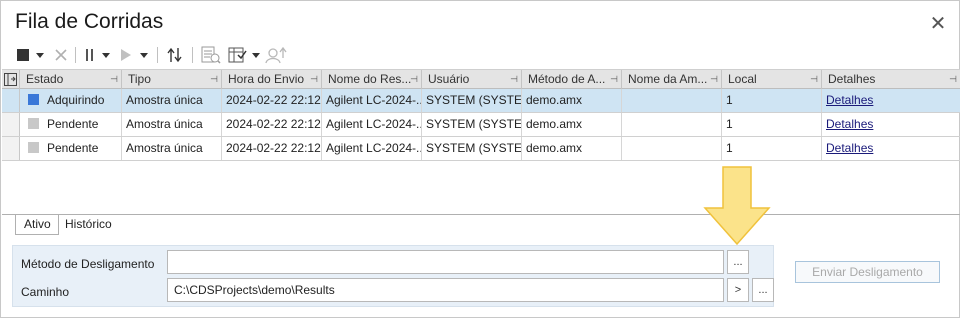  I want to click on shutdown-method-label: Método de Desligamento, so click(88, 264).